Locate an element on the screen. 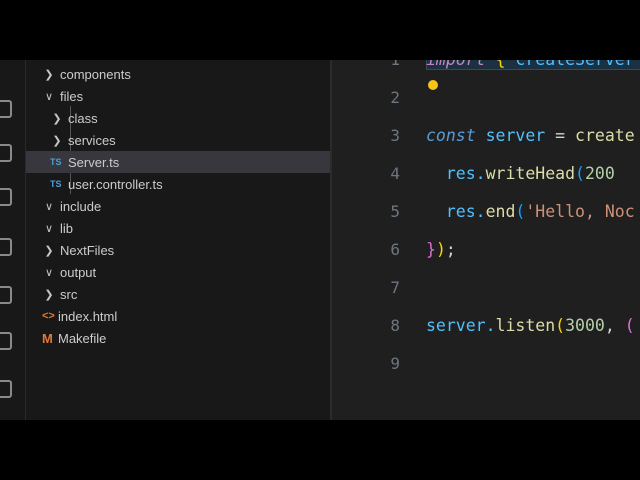 The width and height of the screenshot is (640, 480). line-number: 8 is located at coordinates (395, 325).